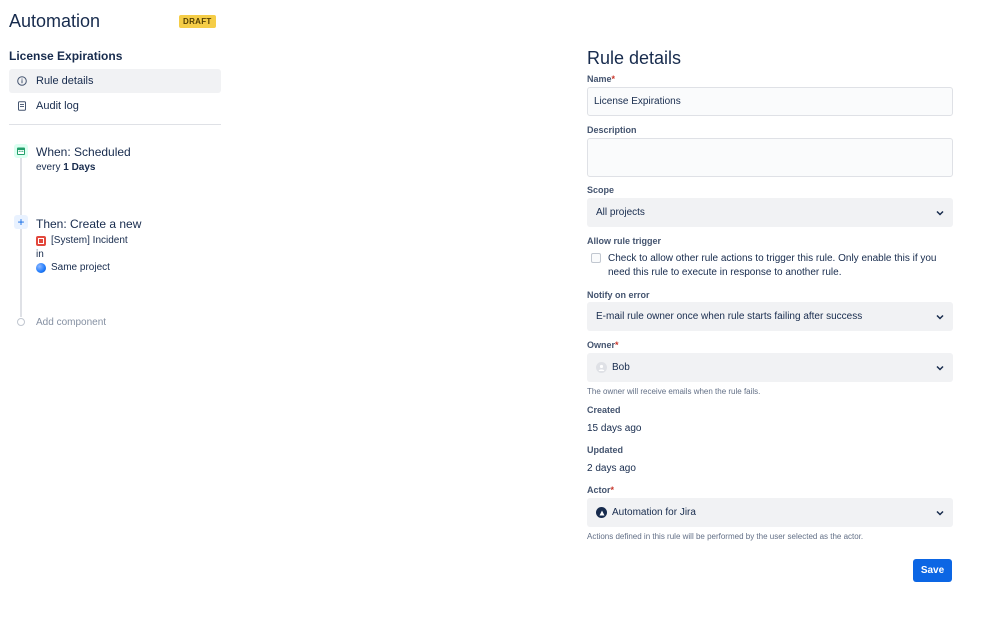  Describe the element at coordinates (770, 367) in the screenshot. I see `owner-select: Bob` at that location.